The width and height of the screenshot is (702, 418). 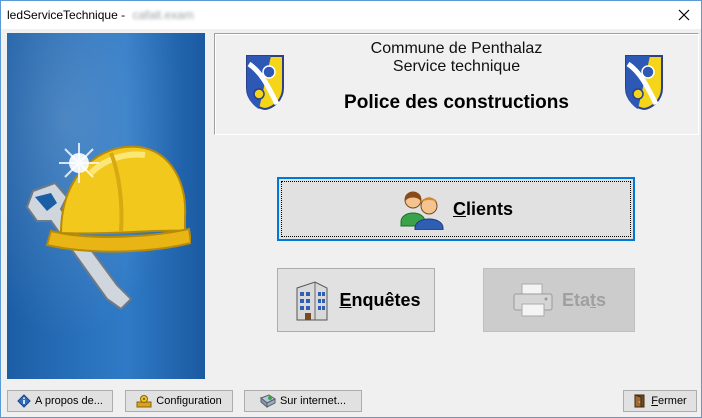 I want to click on hardhat-icon, so click(x=118, y=198).